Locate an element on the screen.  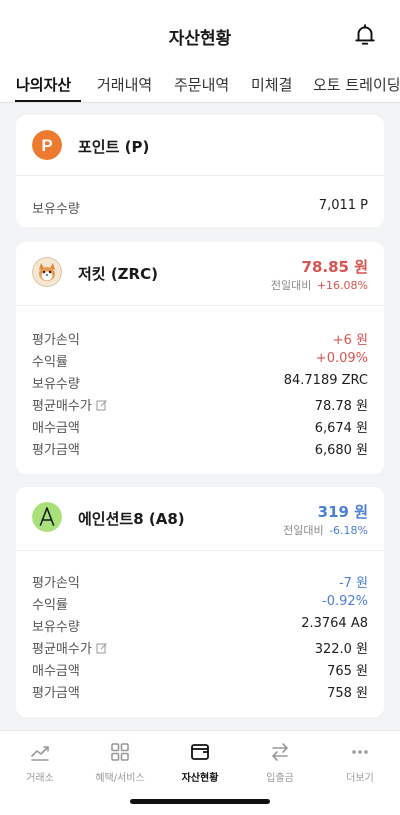
nav-label: 입출금 is located at coordinates (280, 778).